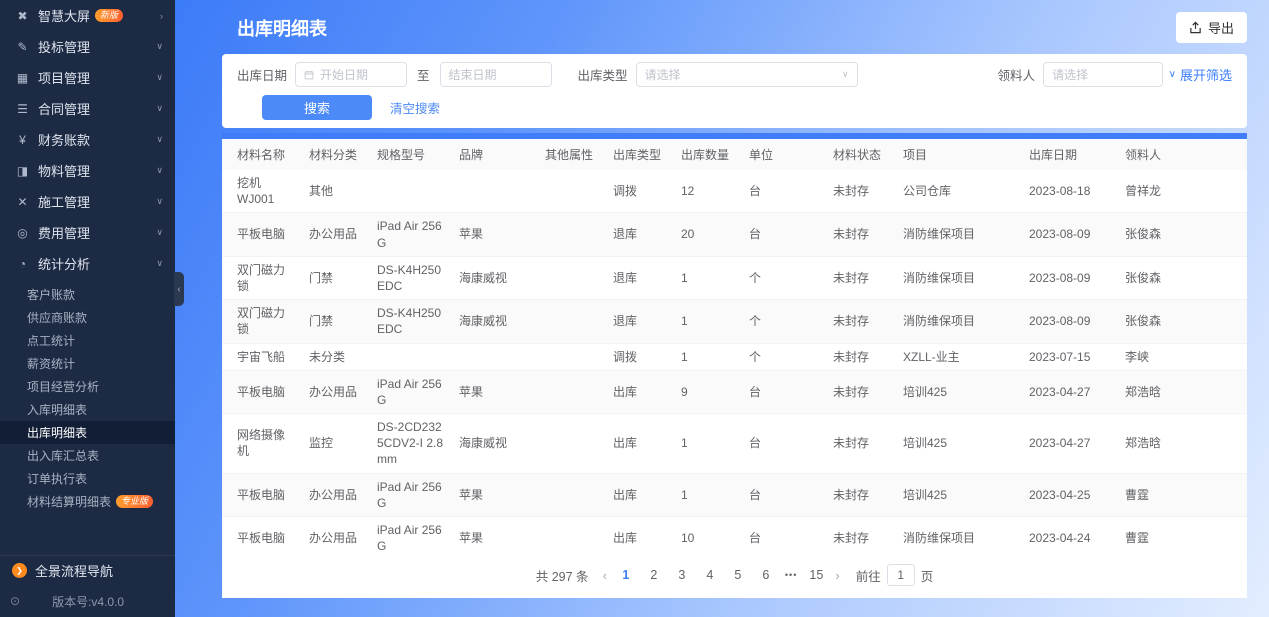 The image size is (1269, 617). I want to click on table-cell: 1, so click(708, 278).